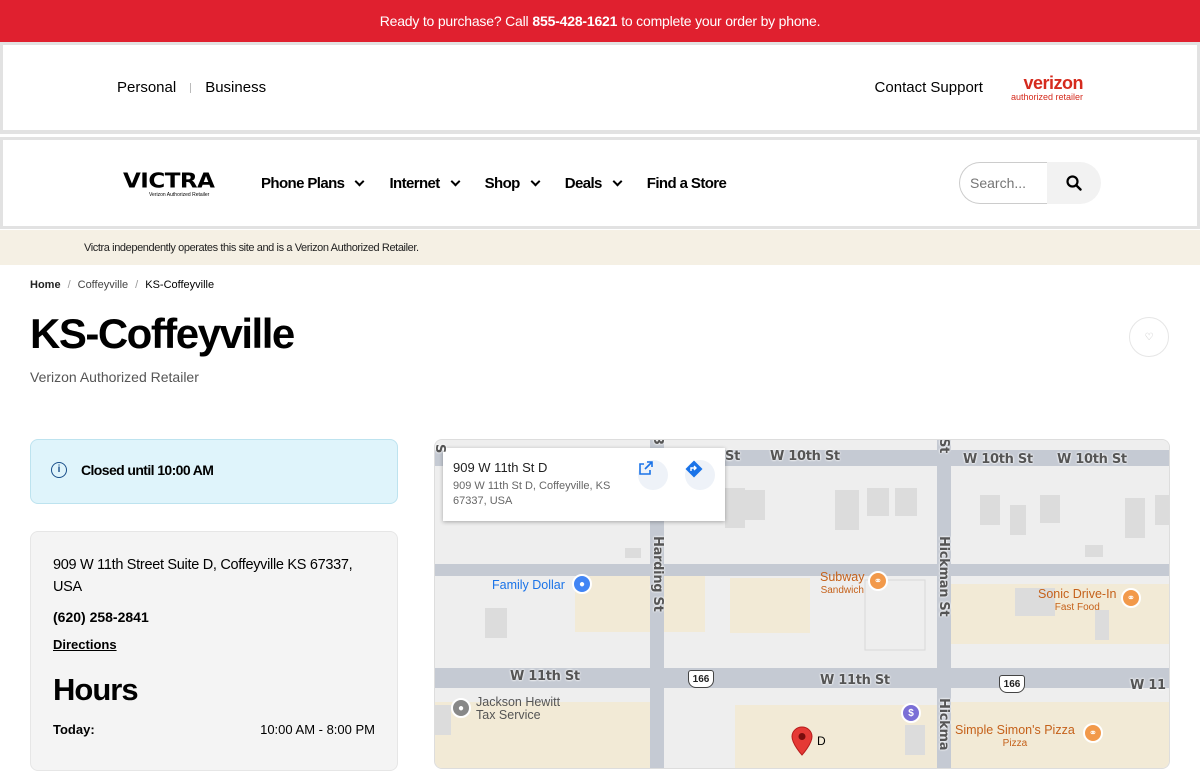 Image resolution: width=1200 pixels, height=771 pixels. I want to click on directions-icon, so click(694, 469).